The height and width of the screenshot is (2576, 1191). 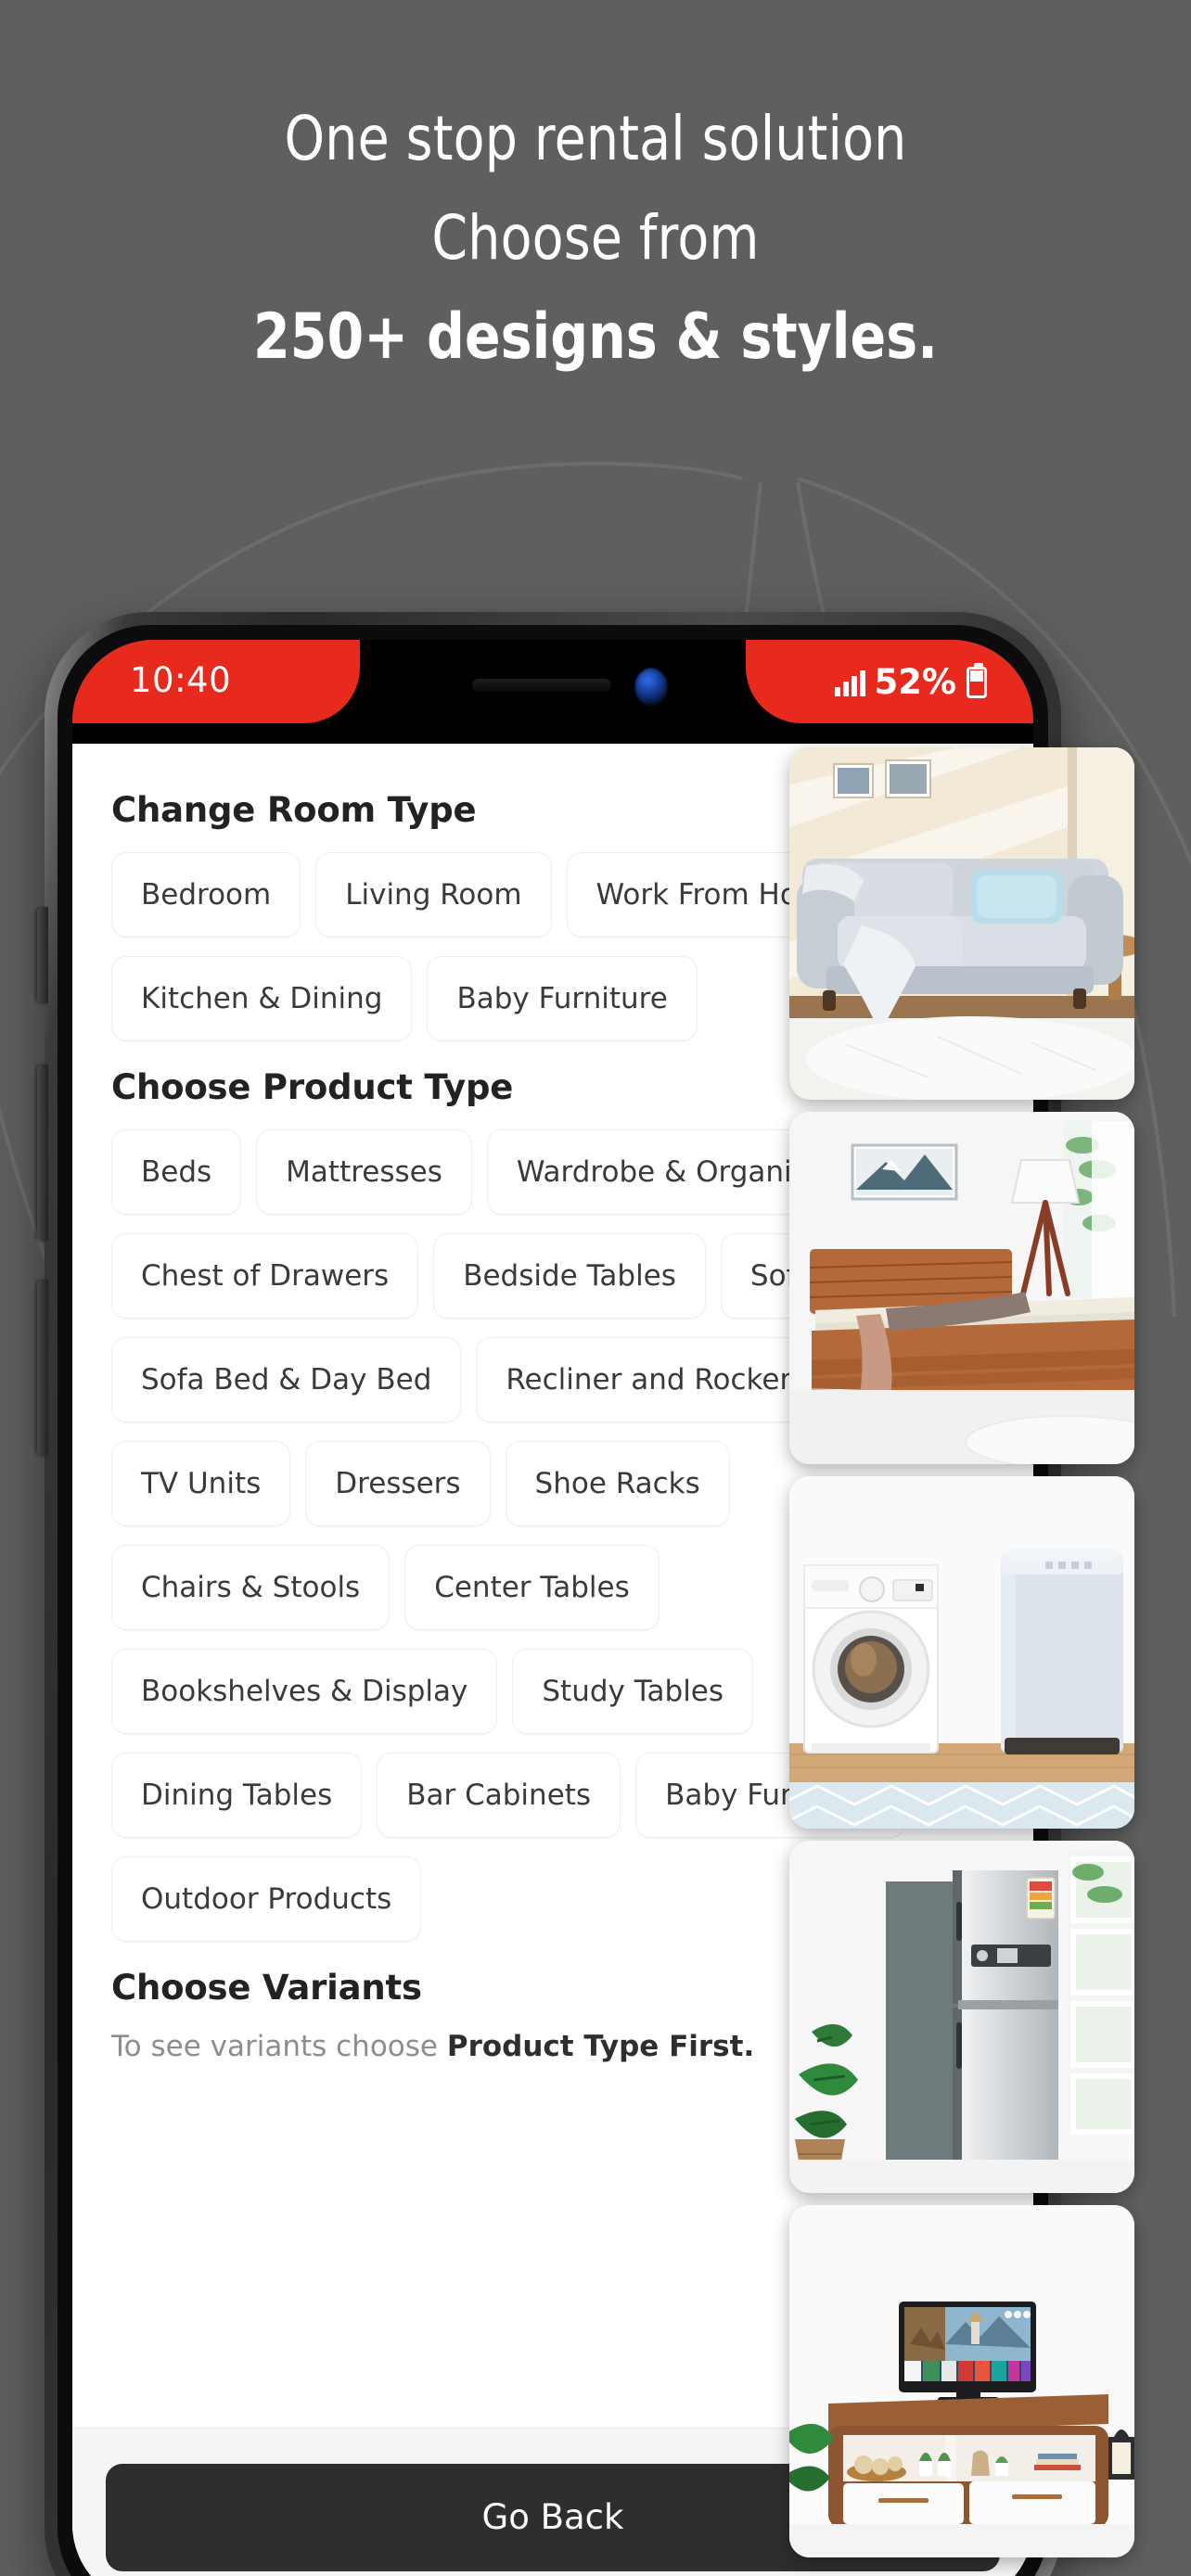 I want to click on product-type-chip: Chairs & Stools, so click(x=251, y=1587).